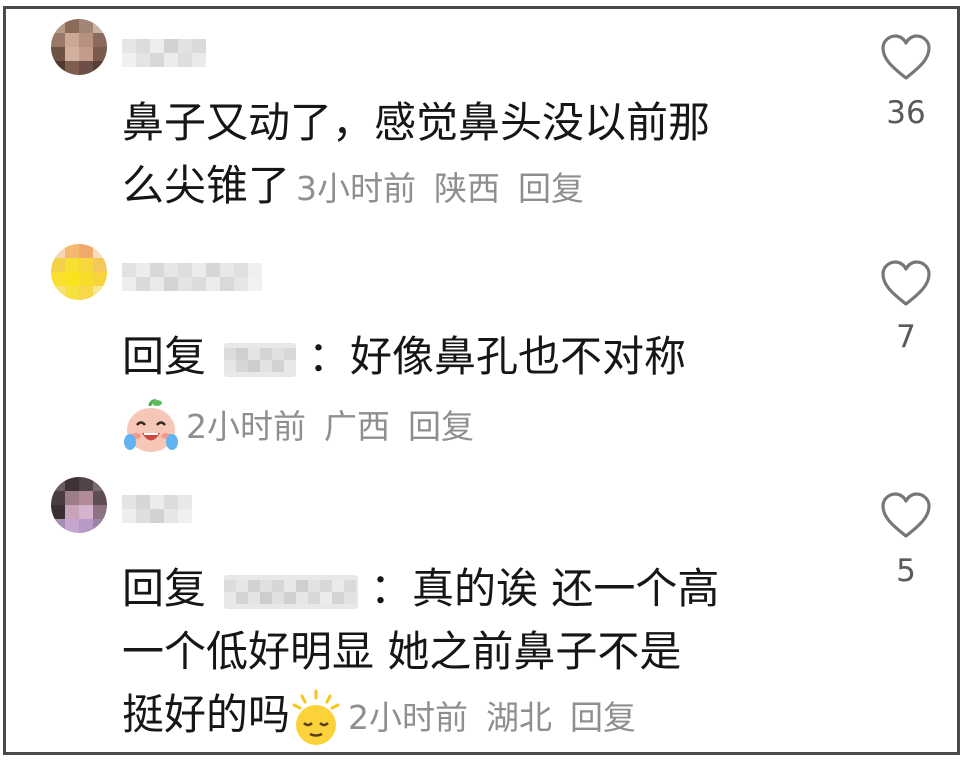 The image size is (967, 763). Describe the element at coordinates (906, 571) in the screenshot. I see `like-count: 5` at that location.